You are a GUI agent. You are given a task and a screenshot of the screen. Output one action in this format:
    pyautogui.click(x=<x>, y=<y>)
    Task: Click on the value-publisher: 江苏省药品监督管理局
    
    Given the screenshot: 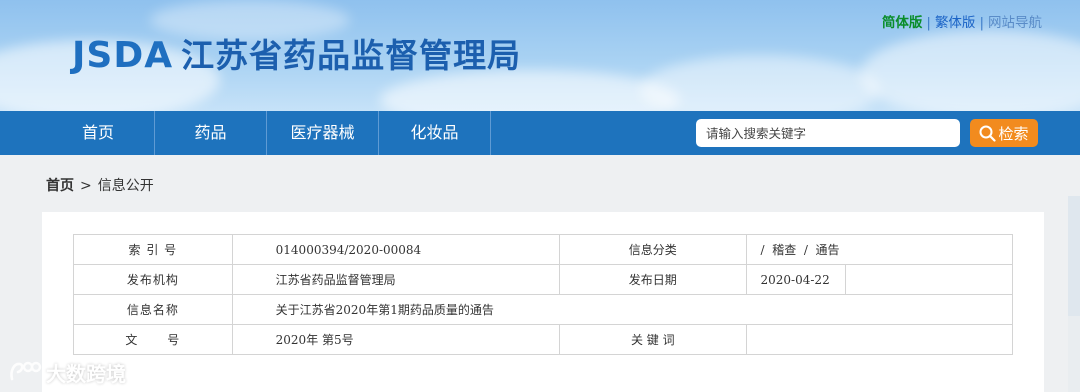 What is the action you would take?
    pyautogui.click(x=396, y=279)
    